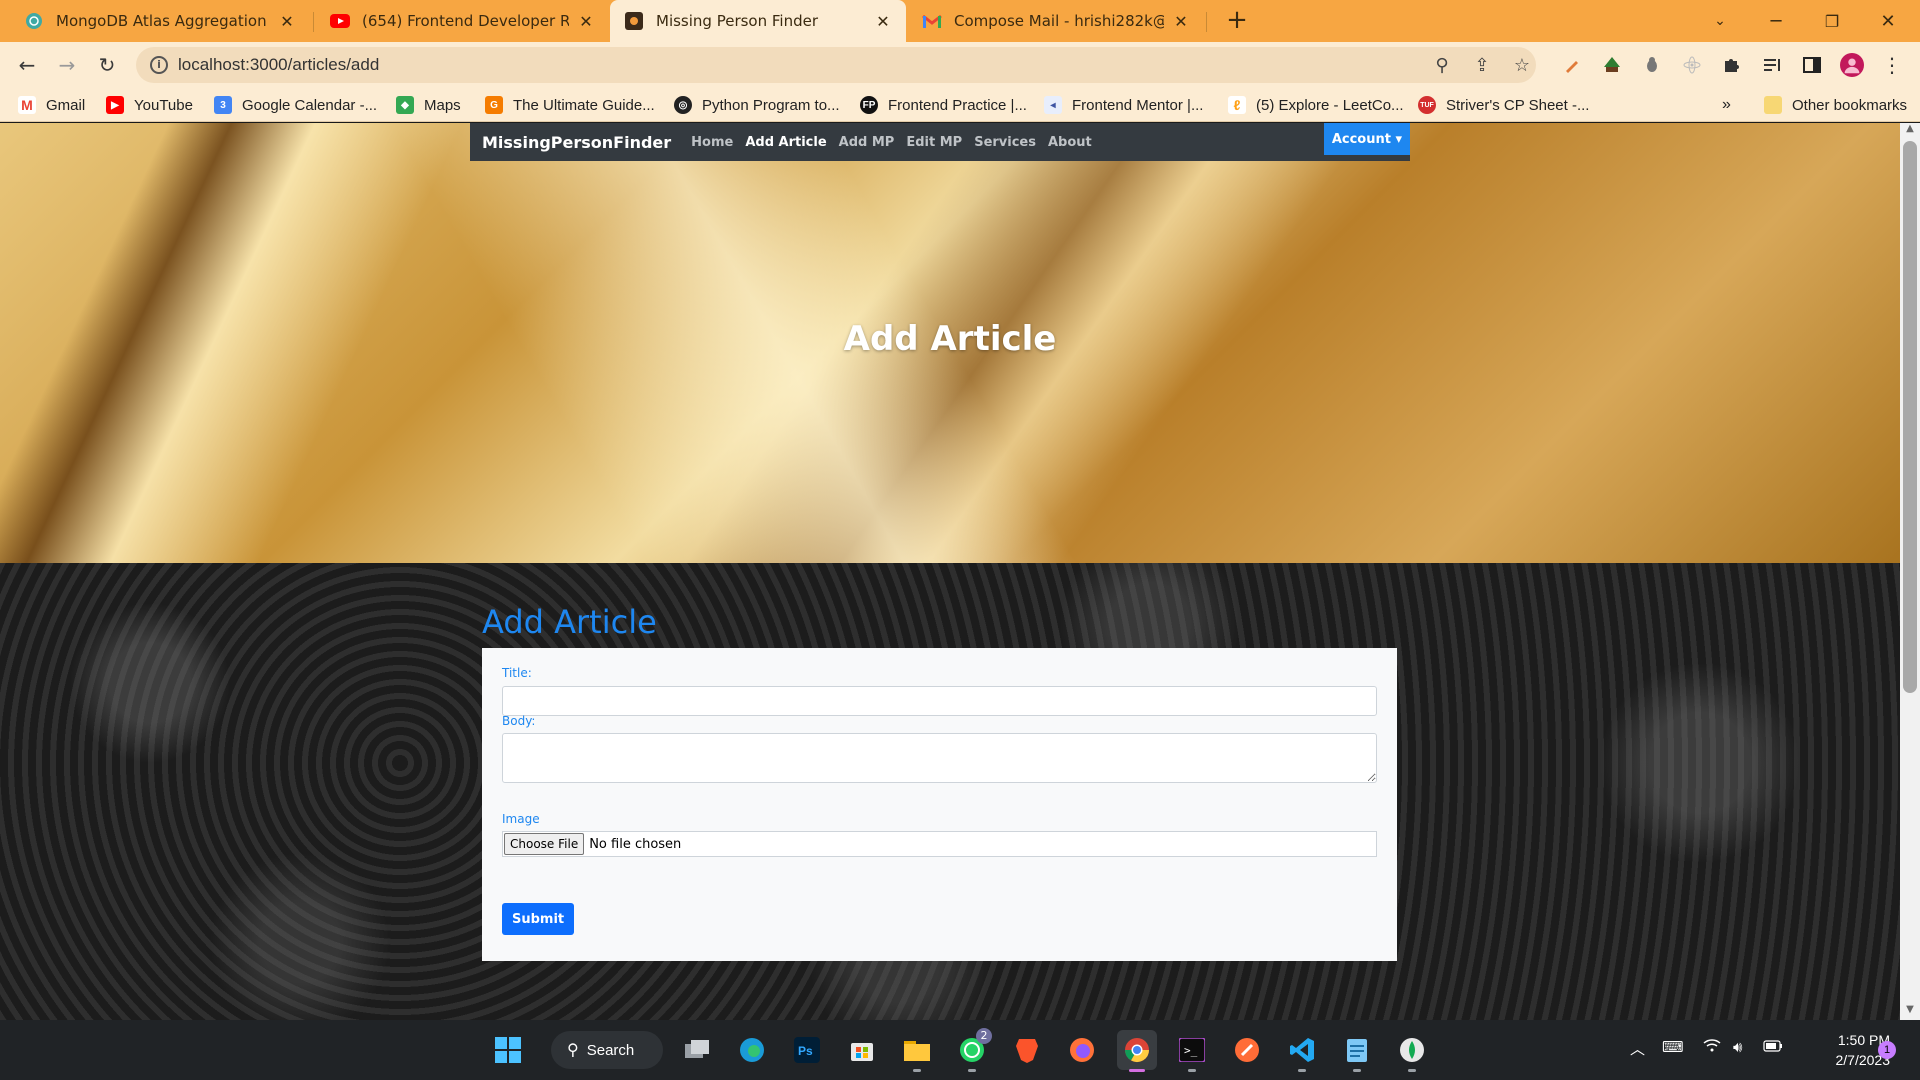  Describe the element at coordinates (1442, 66) in the screenshot. I see `zoom-icon: ⚲` at that location.